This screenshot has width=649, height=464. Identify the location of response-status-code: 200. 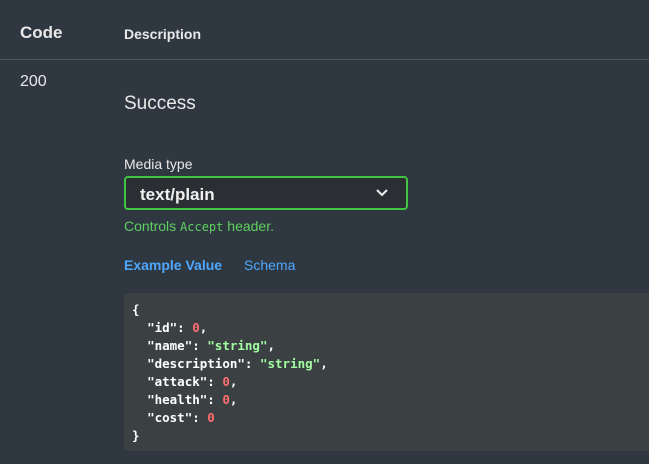
(33, 81).